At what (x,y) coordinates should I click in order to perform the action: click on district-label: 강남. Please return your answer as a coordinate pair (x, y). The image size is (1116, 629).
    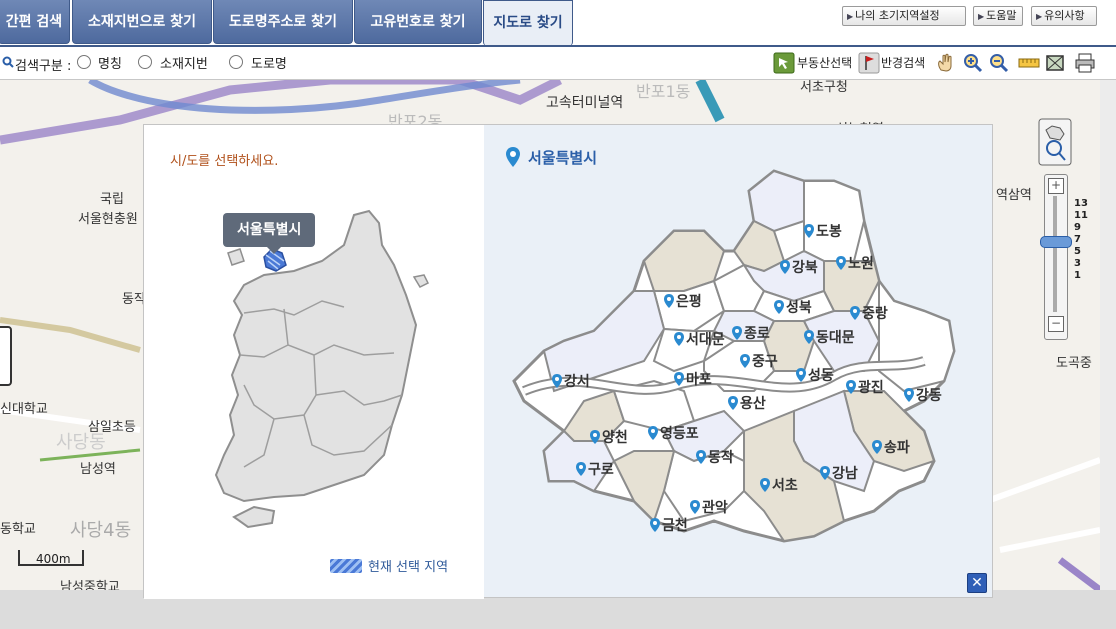
    Looking at the image, I should click on (845, 474).